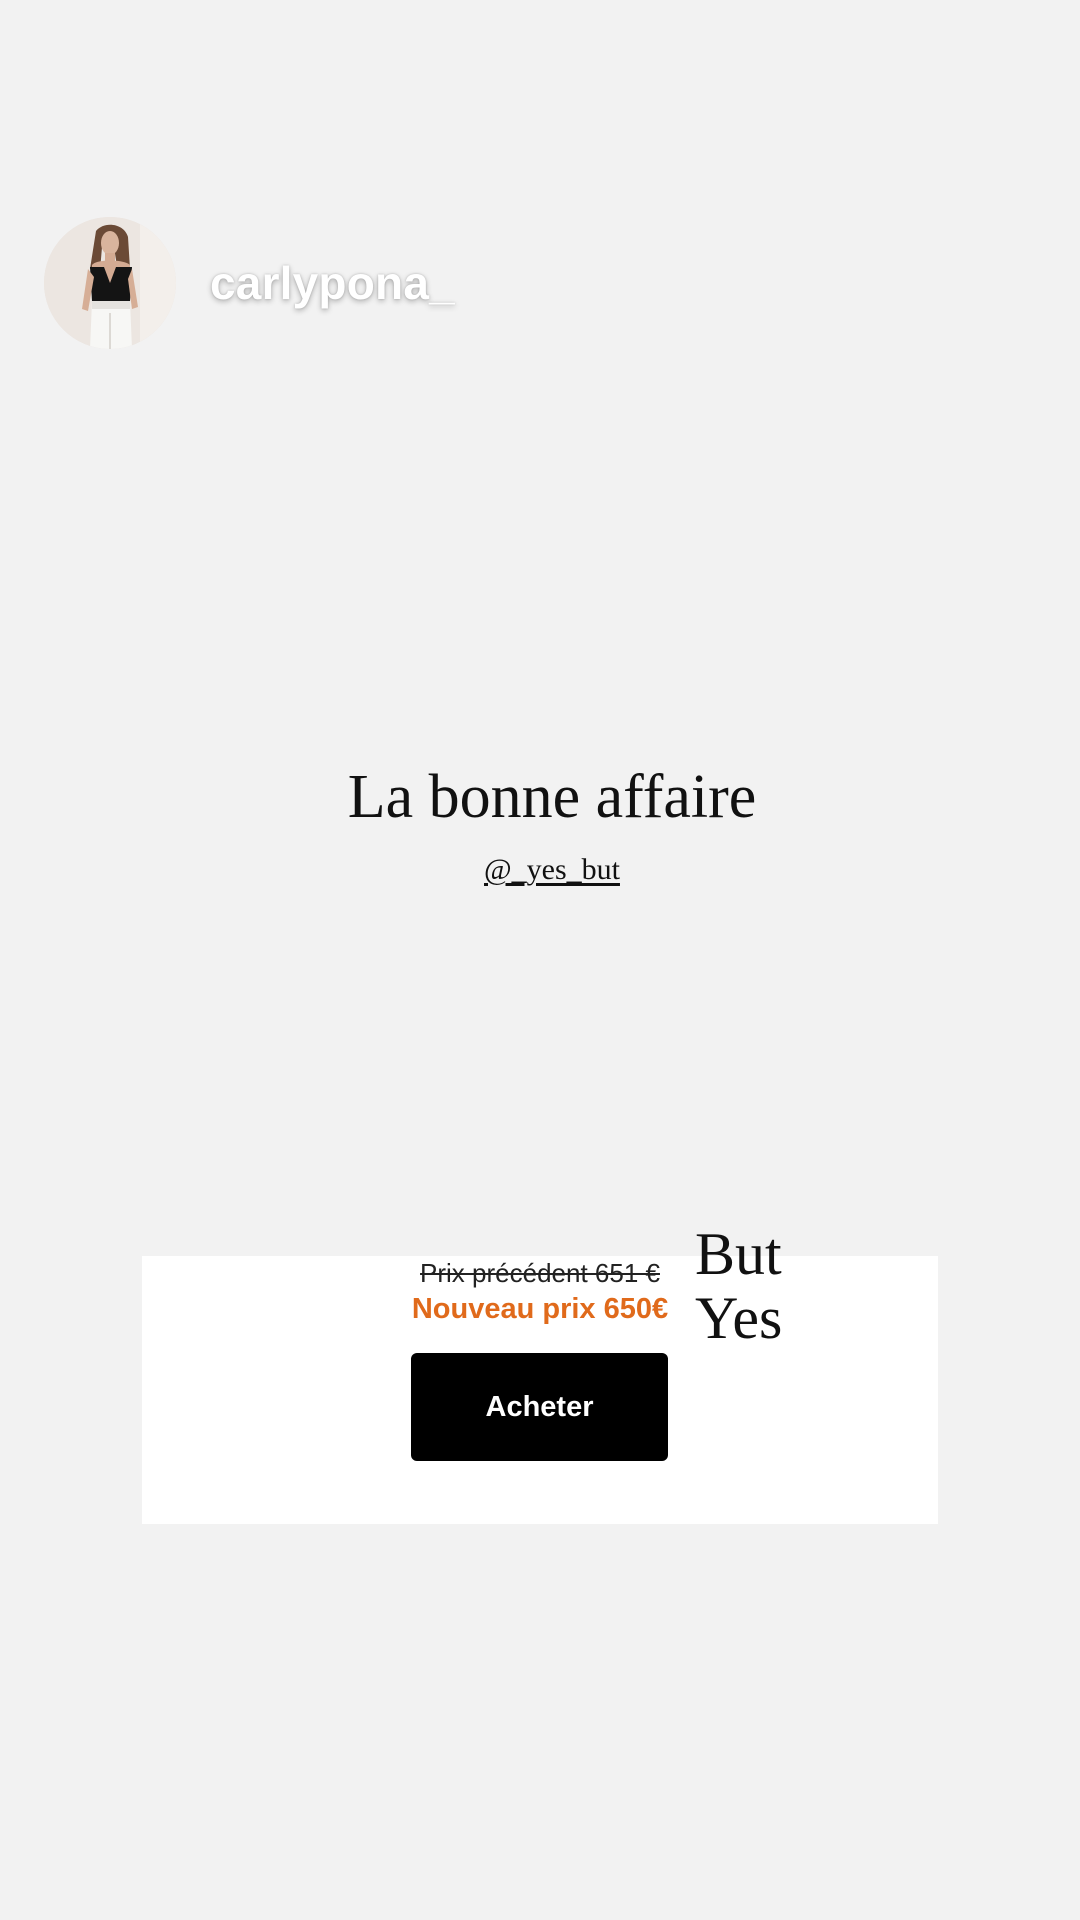  What do you see at coordinates (540, 870) in the screenshot?
I see `mention-link: @_yes_but` at bounding box center [540, 870].